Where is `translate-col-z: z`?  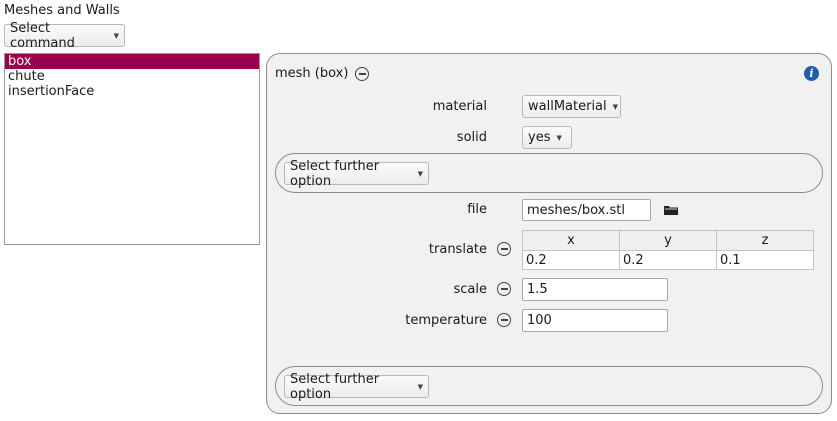 translate-col-z: z is located at coordinates (765, 240).